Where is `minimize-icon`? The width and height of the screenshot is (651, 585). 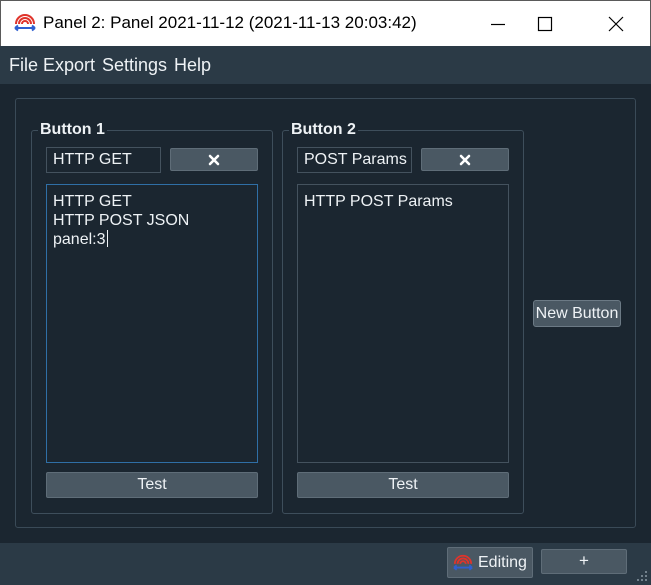 minimize-icon is located at coordinates (498, 24).